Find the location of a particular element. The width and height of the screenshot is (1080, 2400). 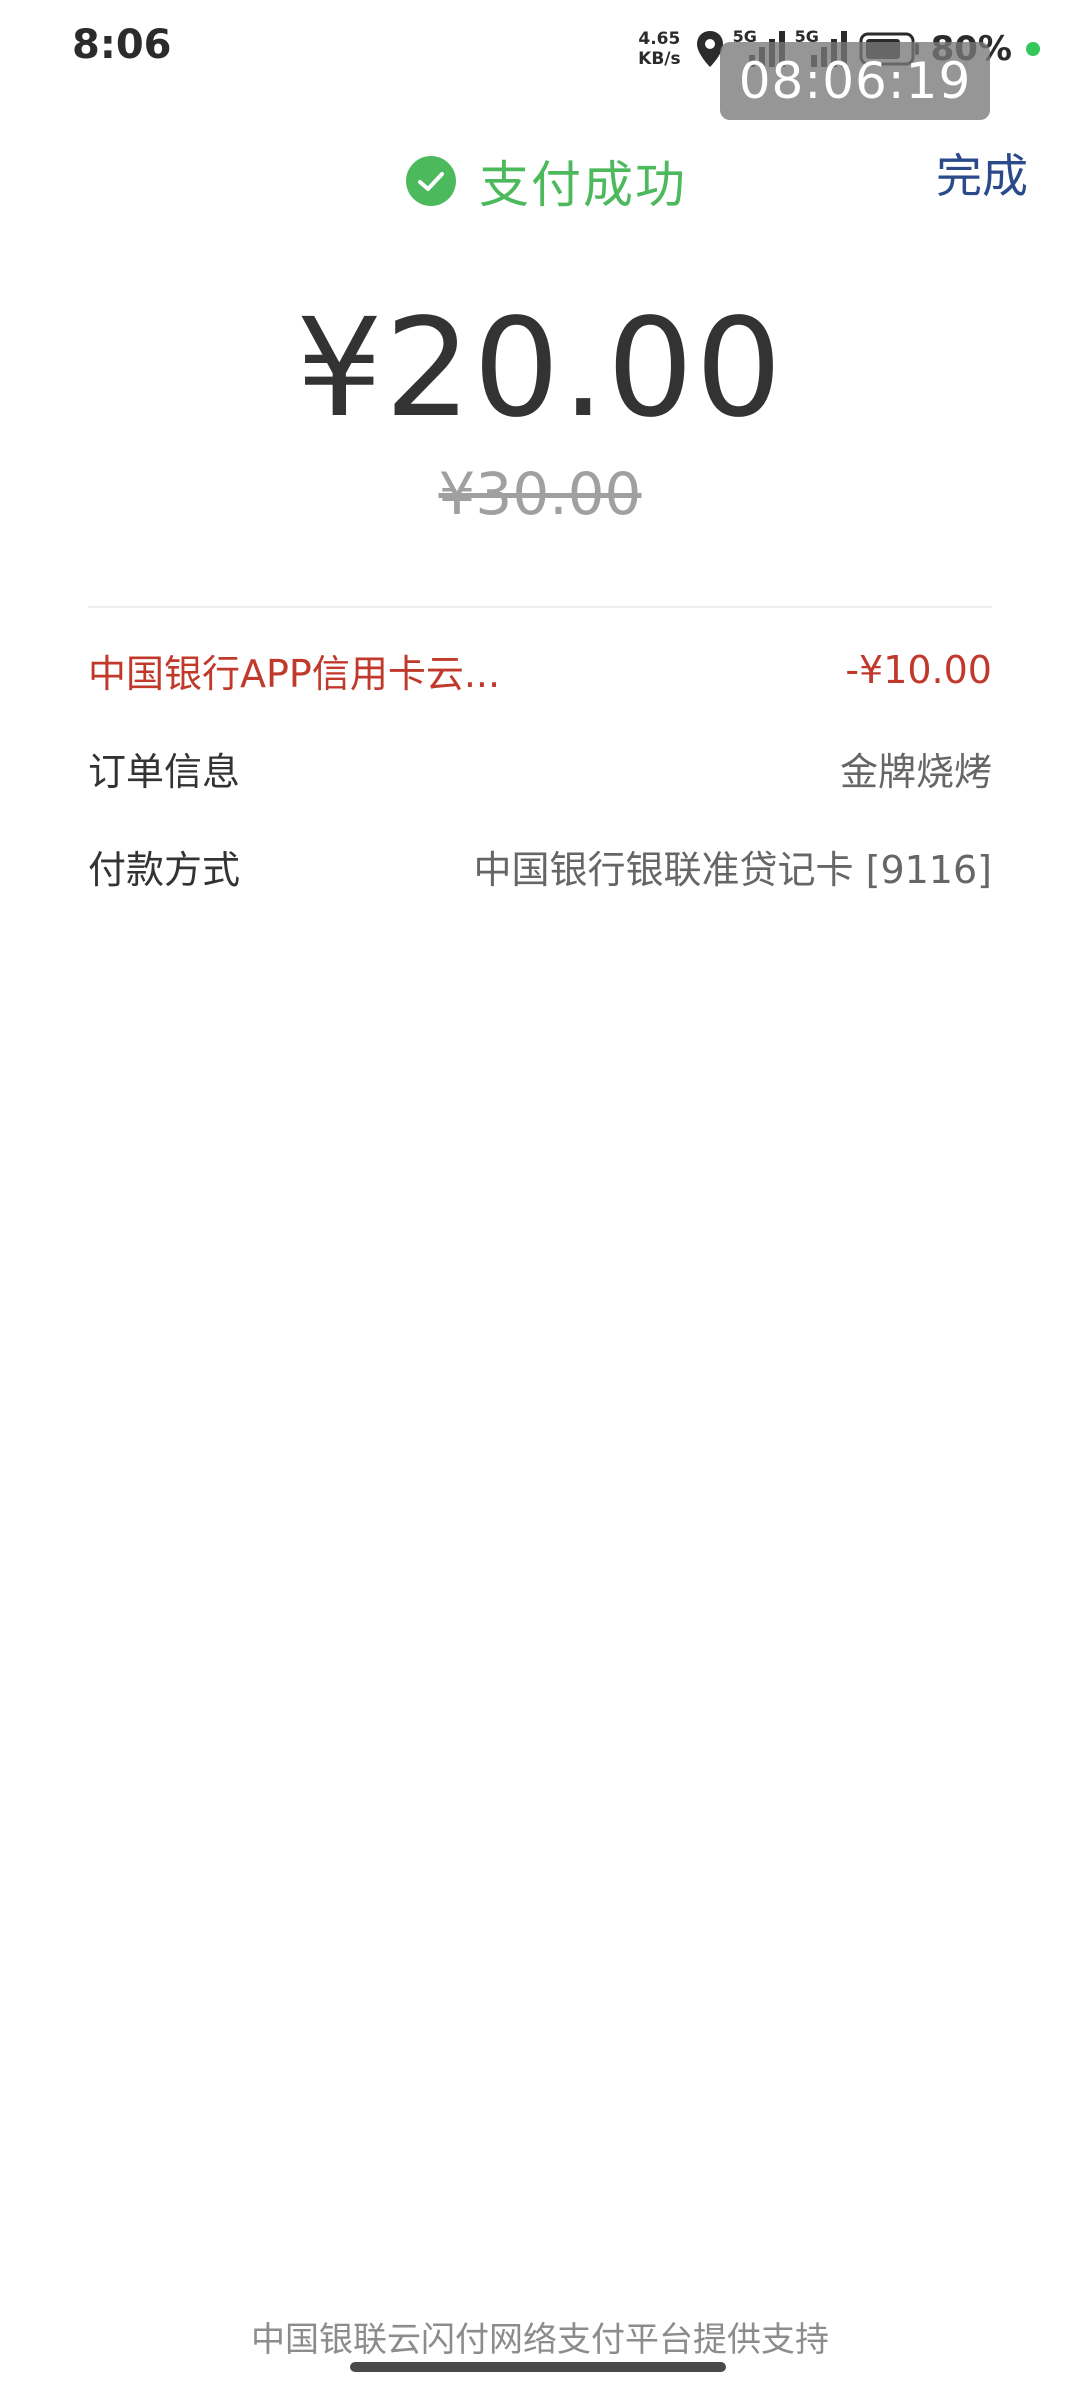

discount-row: 中国银行APP信用卡云... -¥10.00 is located at coordinates (540, 670).